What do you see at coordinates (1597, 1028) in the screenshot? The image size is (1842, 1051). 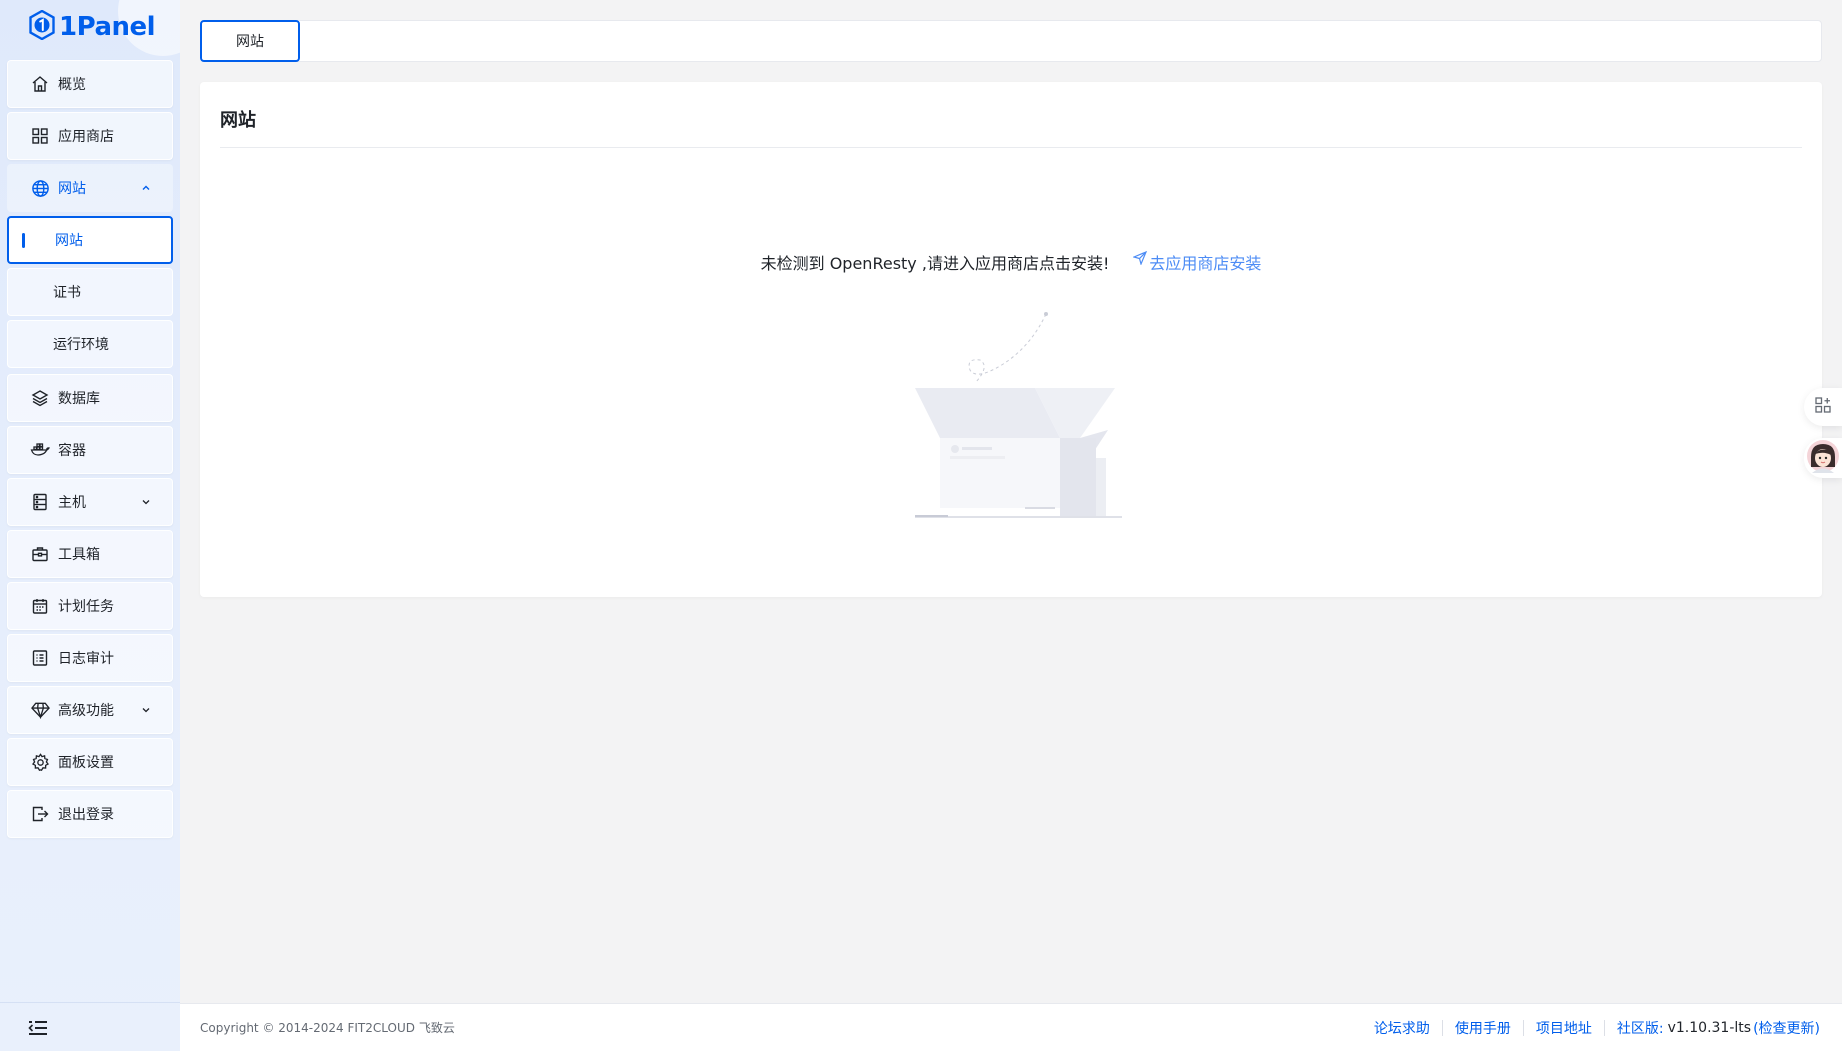 I see `footer-links: 论坛求助 使用手册 项目地址 社区版: v1.10.31-lts (检查更新)` at bounding box center [1597, 1028].